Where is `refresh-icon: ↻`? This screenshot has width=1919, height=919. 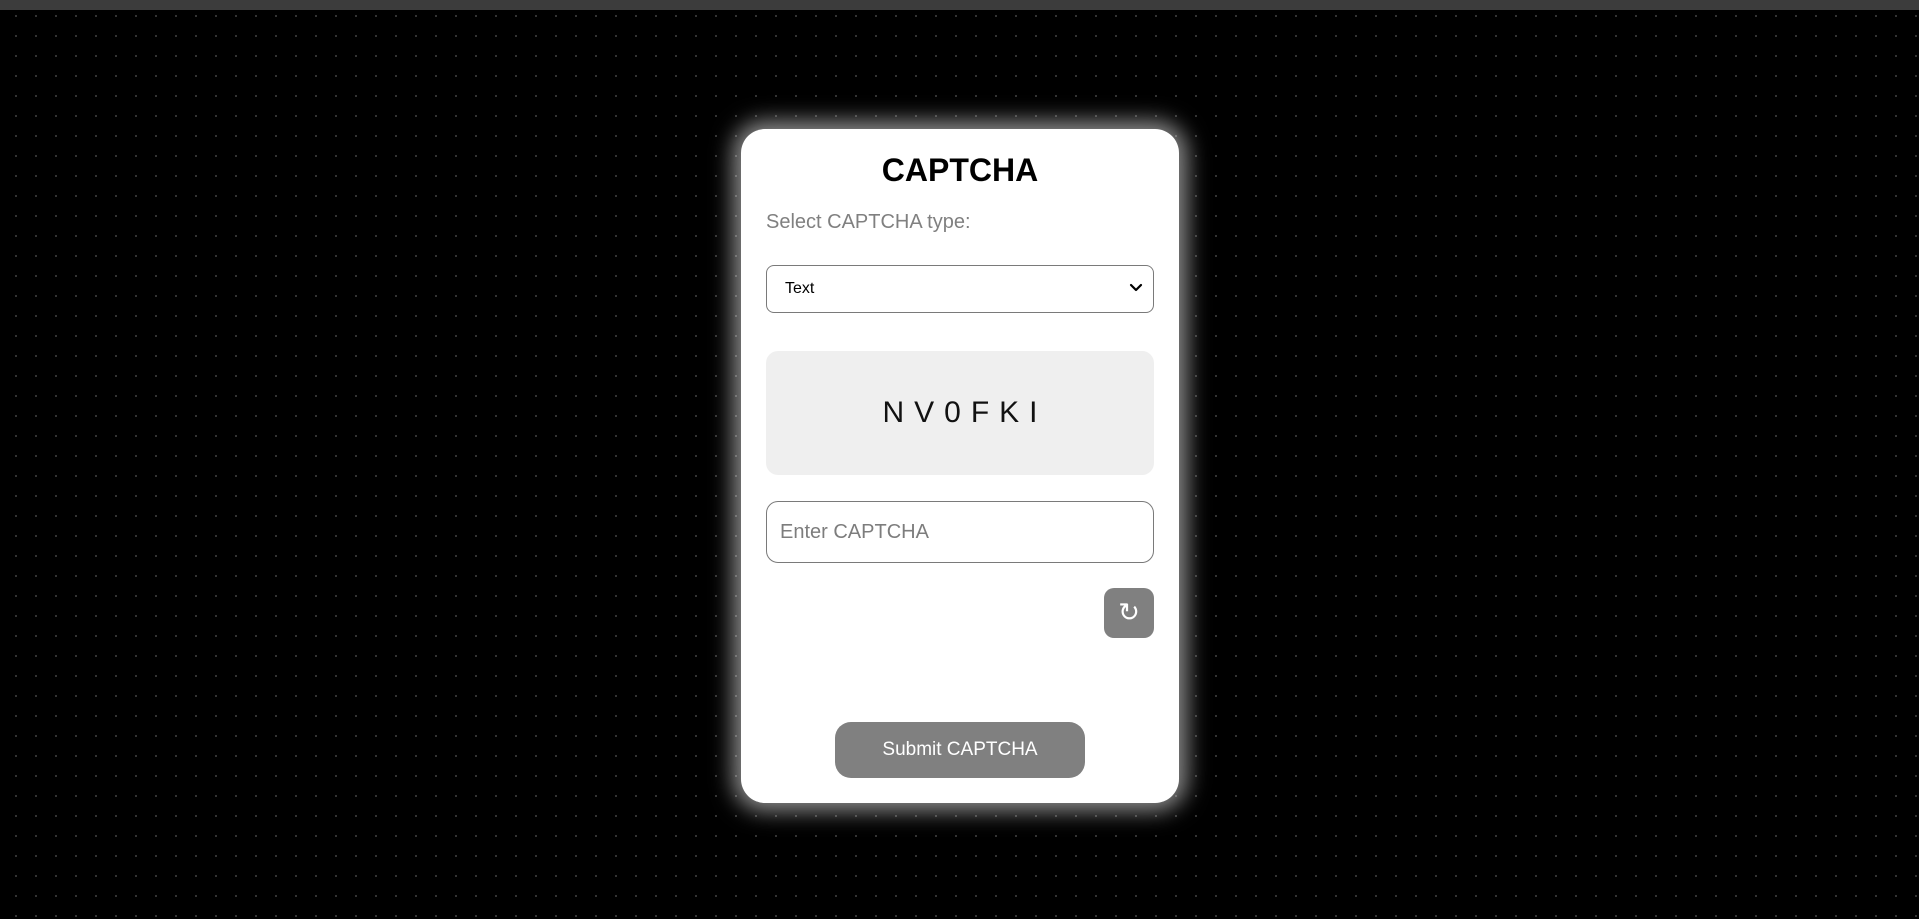
refresh-icon: ↻ is located at coordinates (1129, 613).